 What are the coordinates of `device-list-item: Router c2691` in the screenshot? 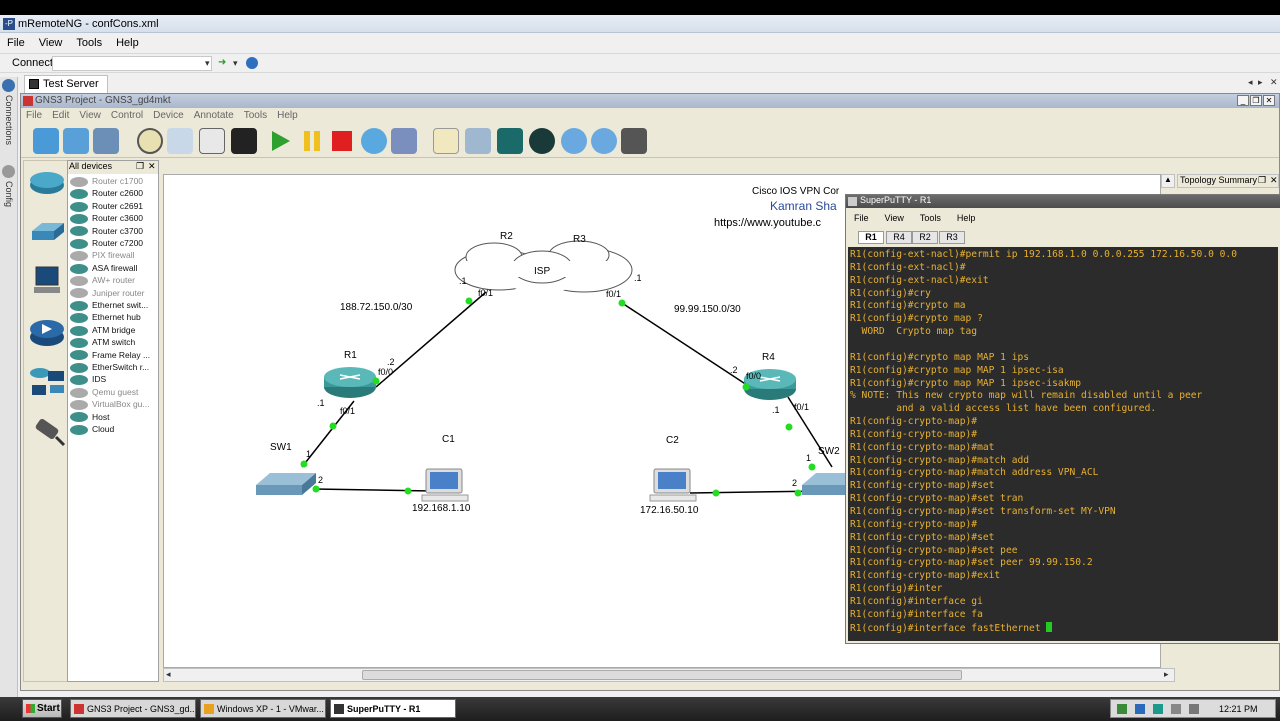 It's located at (106, 207).